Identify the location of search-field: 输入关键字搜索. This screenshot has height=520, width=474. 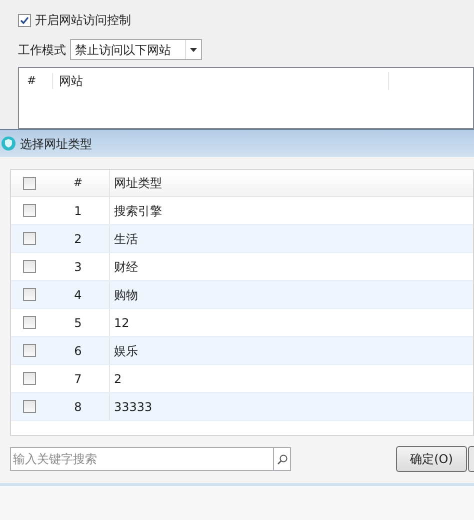
(141, 459).